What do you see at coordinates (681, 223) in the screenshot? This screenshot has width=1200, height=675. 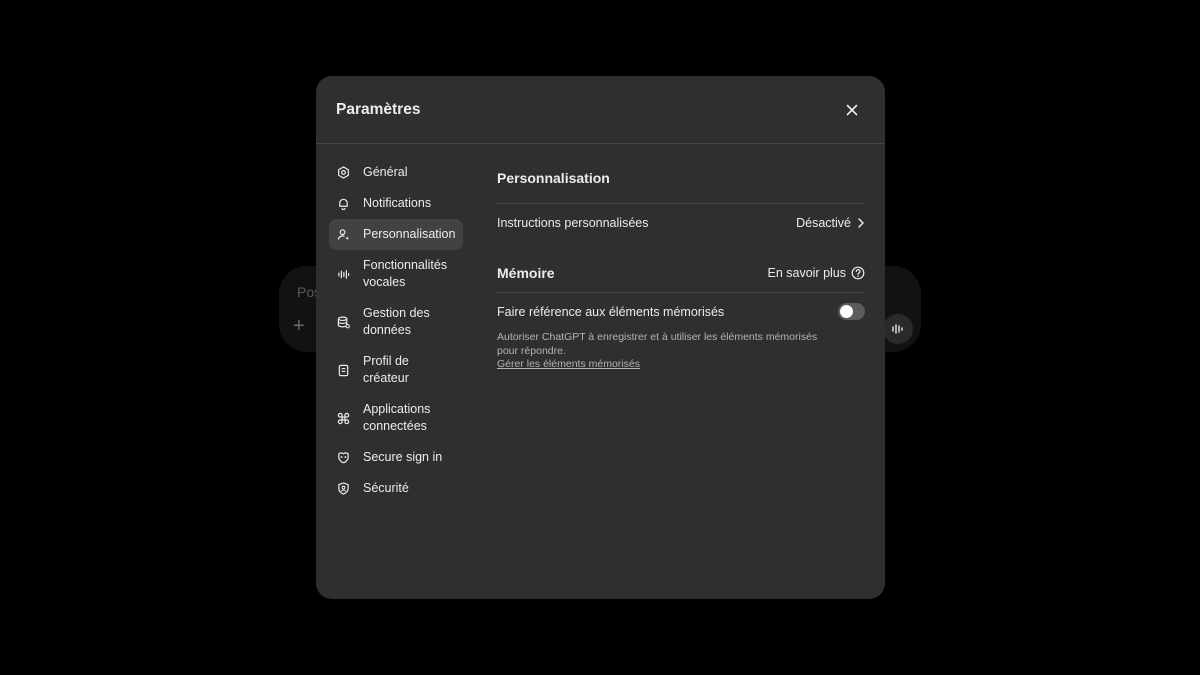 I see `custom-instructions-row: Instructions personnalisées Désactivé` at bounding box center [681, 223].